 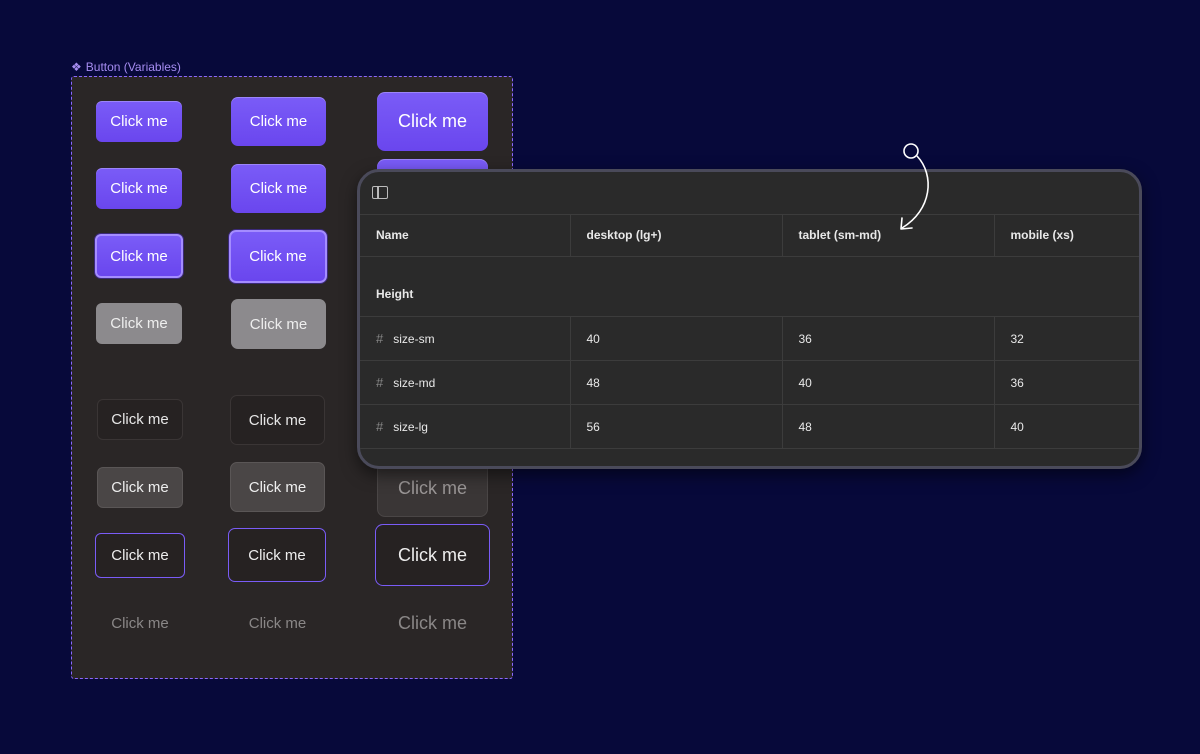 What do you see at coordinates (278, 121) in the screenshot?
I see `button-primary-md: Click me` at bounding box center [278, 121].